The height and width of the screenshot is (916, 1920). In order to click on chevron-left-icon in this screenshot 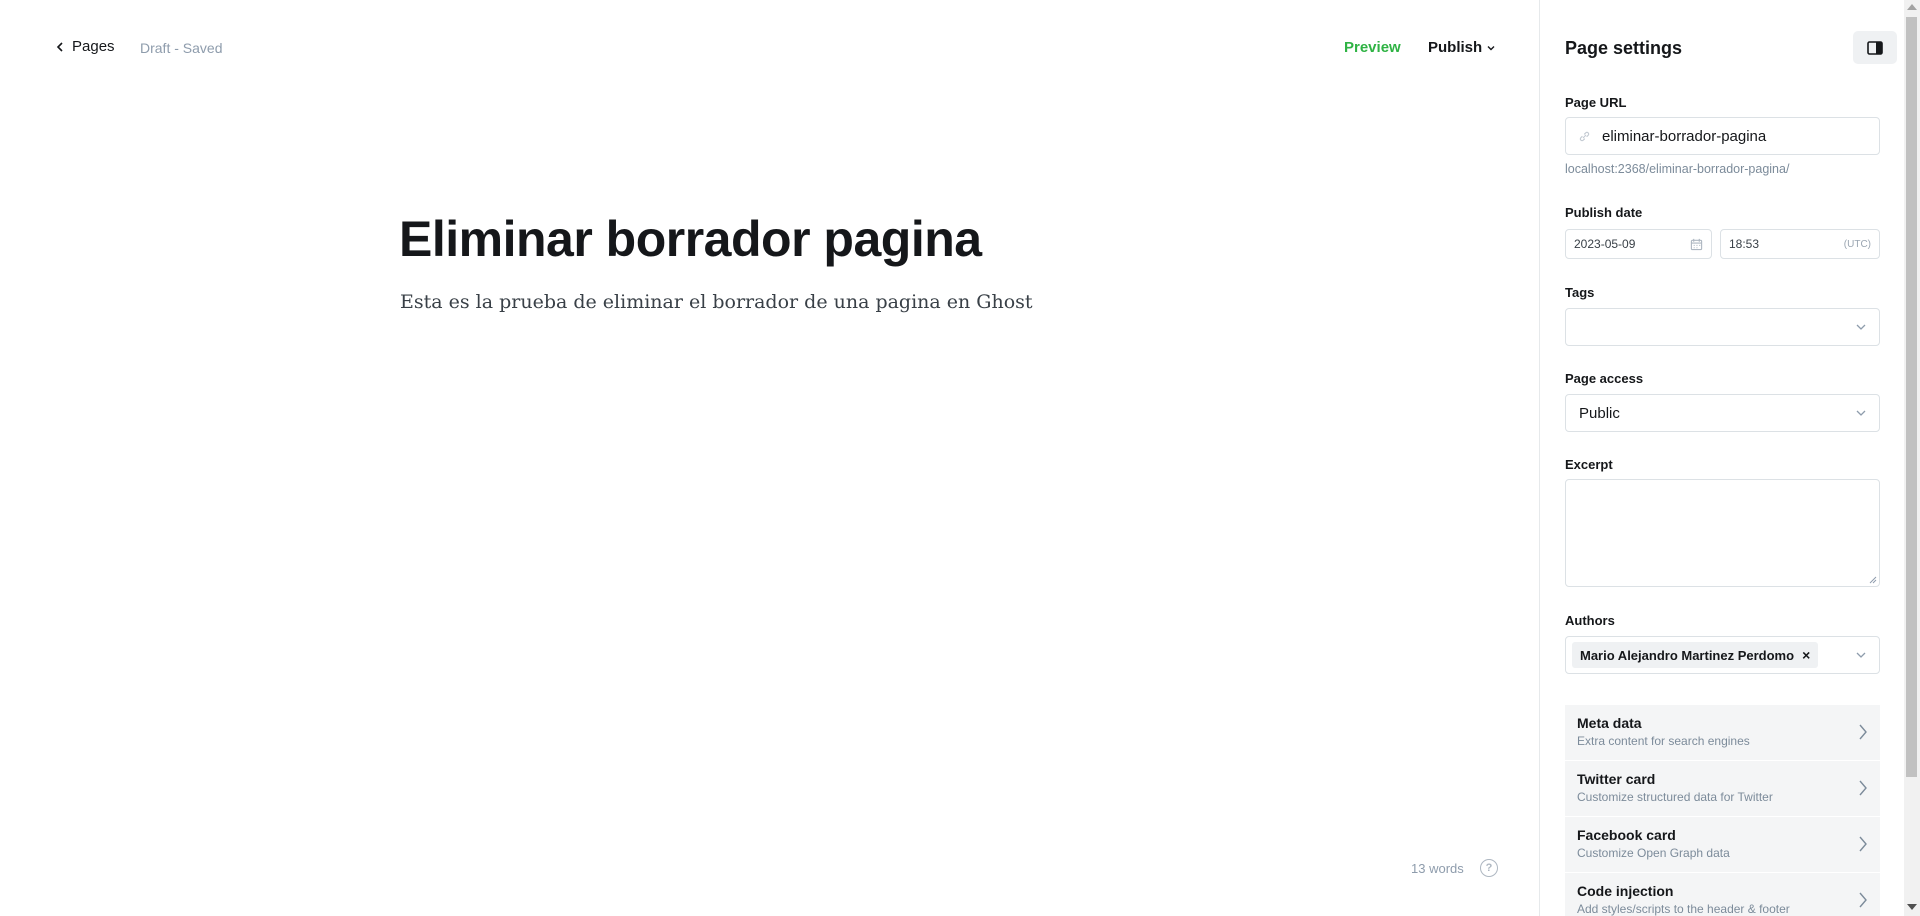, I will do `click(59, 46)`.